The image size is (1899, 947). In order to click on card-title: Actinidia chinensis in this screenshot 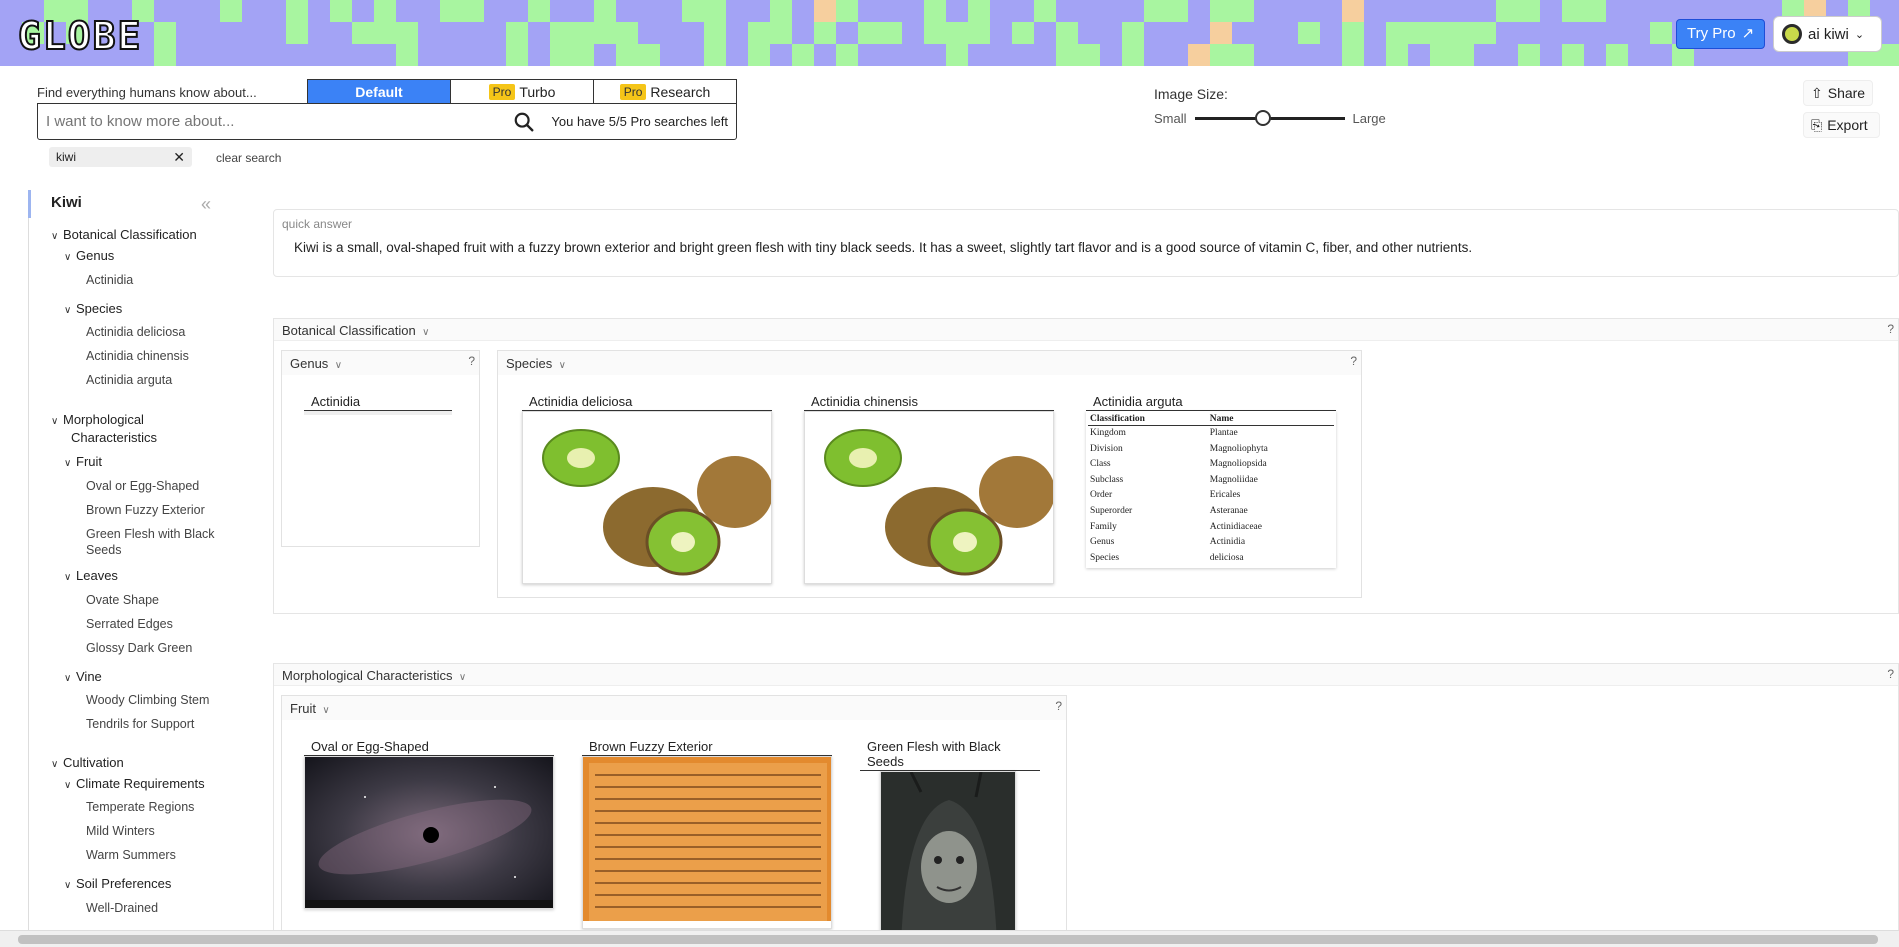, I will do `click(929, 402)`.